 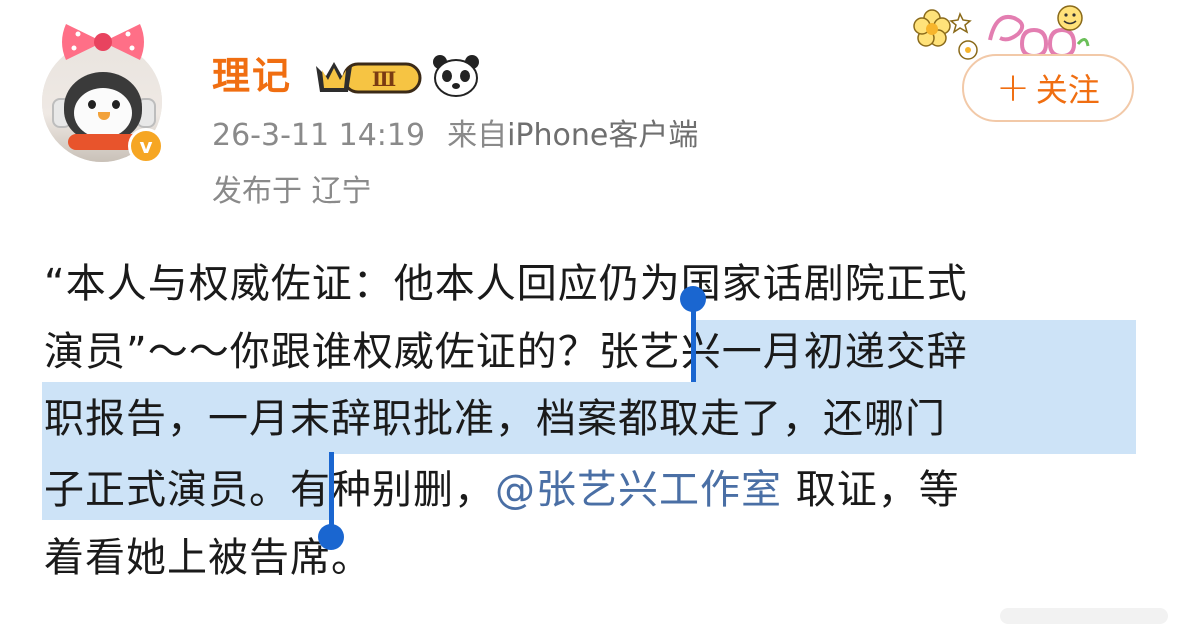 I want to click on post-text-line: 子正式演员。有种别删，@张艺兴工作室 取证，等, so click(x=502, y=490).